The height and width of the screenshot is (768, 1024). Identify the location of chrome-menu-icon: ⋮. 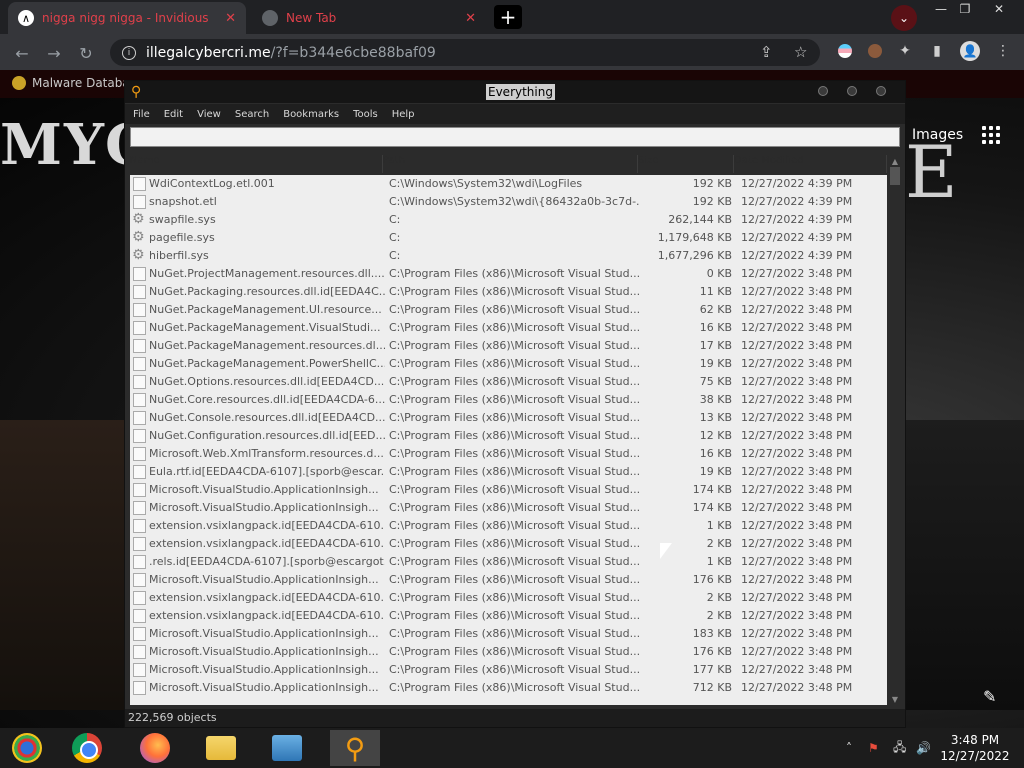
(1003, 51).